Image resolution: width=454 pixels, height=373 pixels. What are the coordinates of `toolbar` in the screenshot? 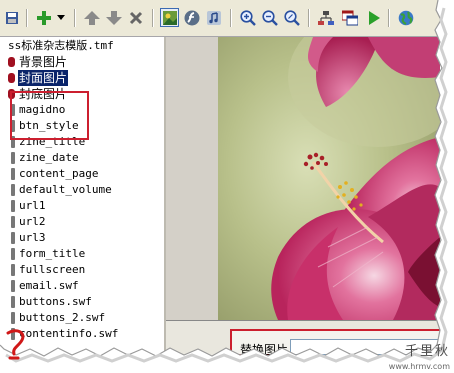 It's located at (220, 18).